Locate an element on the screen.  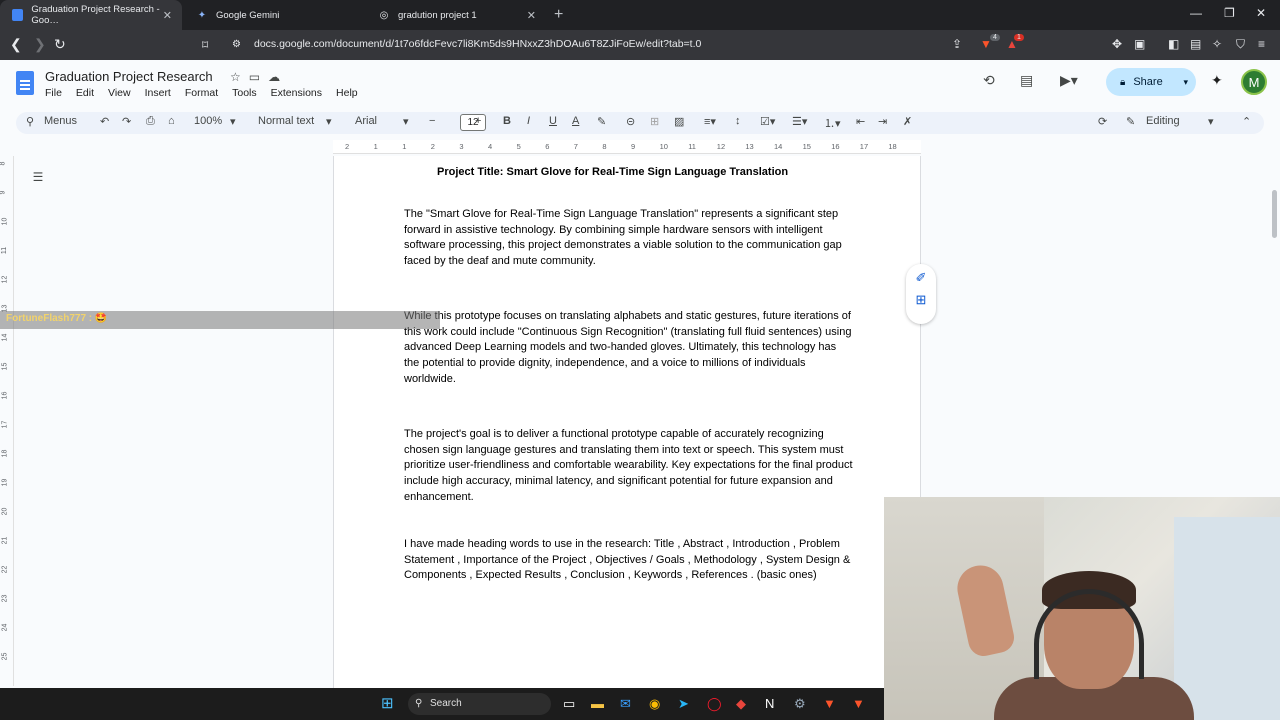
gemini-spark-icon: ✦ is located at coordinates (1217, 80).